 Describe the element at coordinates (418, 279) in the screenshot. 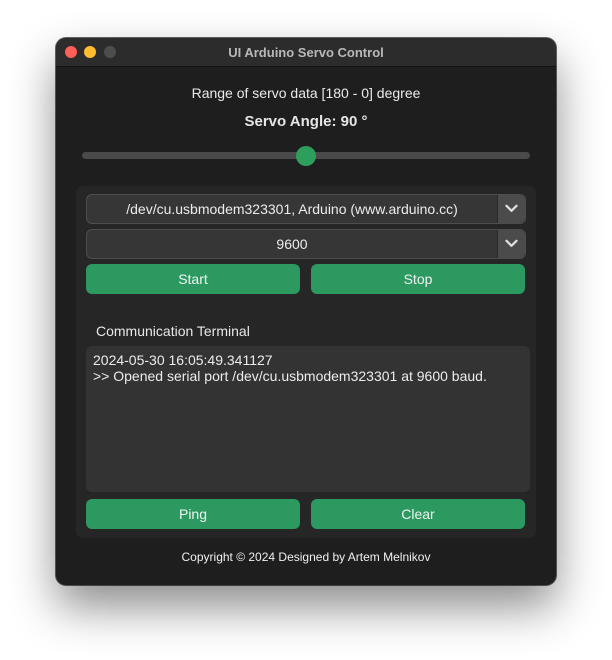

I see `stop-button: Stop` at that location.